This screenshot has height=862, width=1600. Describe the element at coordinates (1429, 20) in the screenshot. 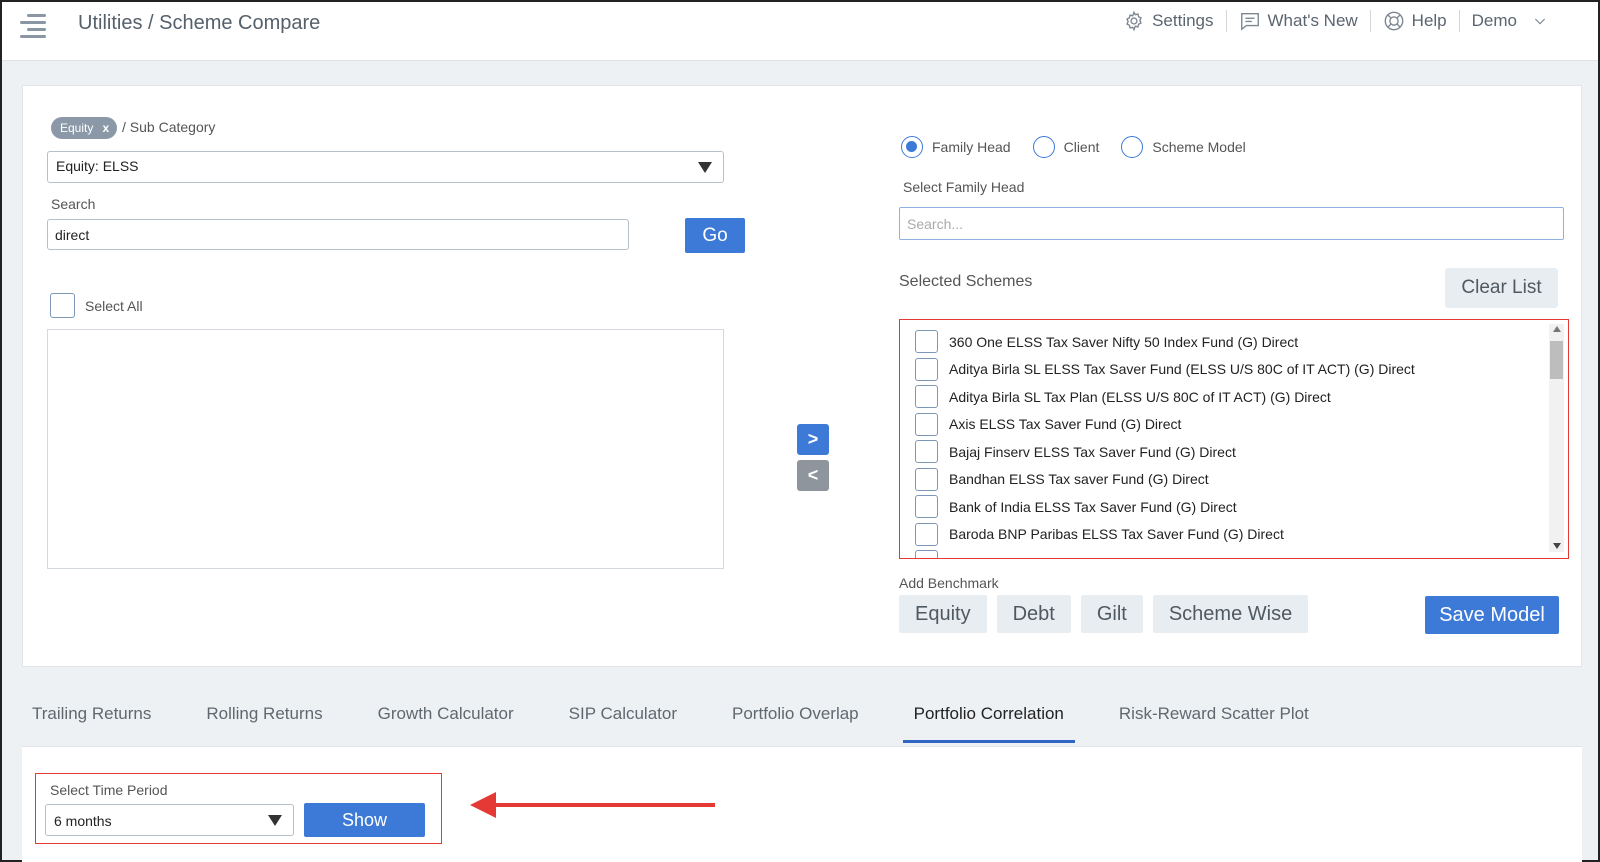

I see `help-label: Help` at that location.